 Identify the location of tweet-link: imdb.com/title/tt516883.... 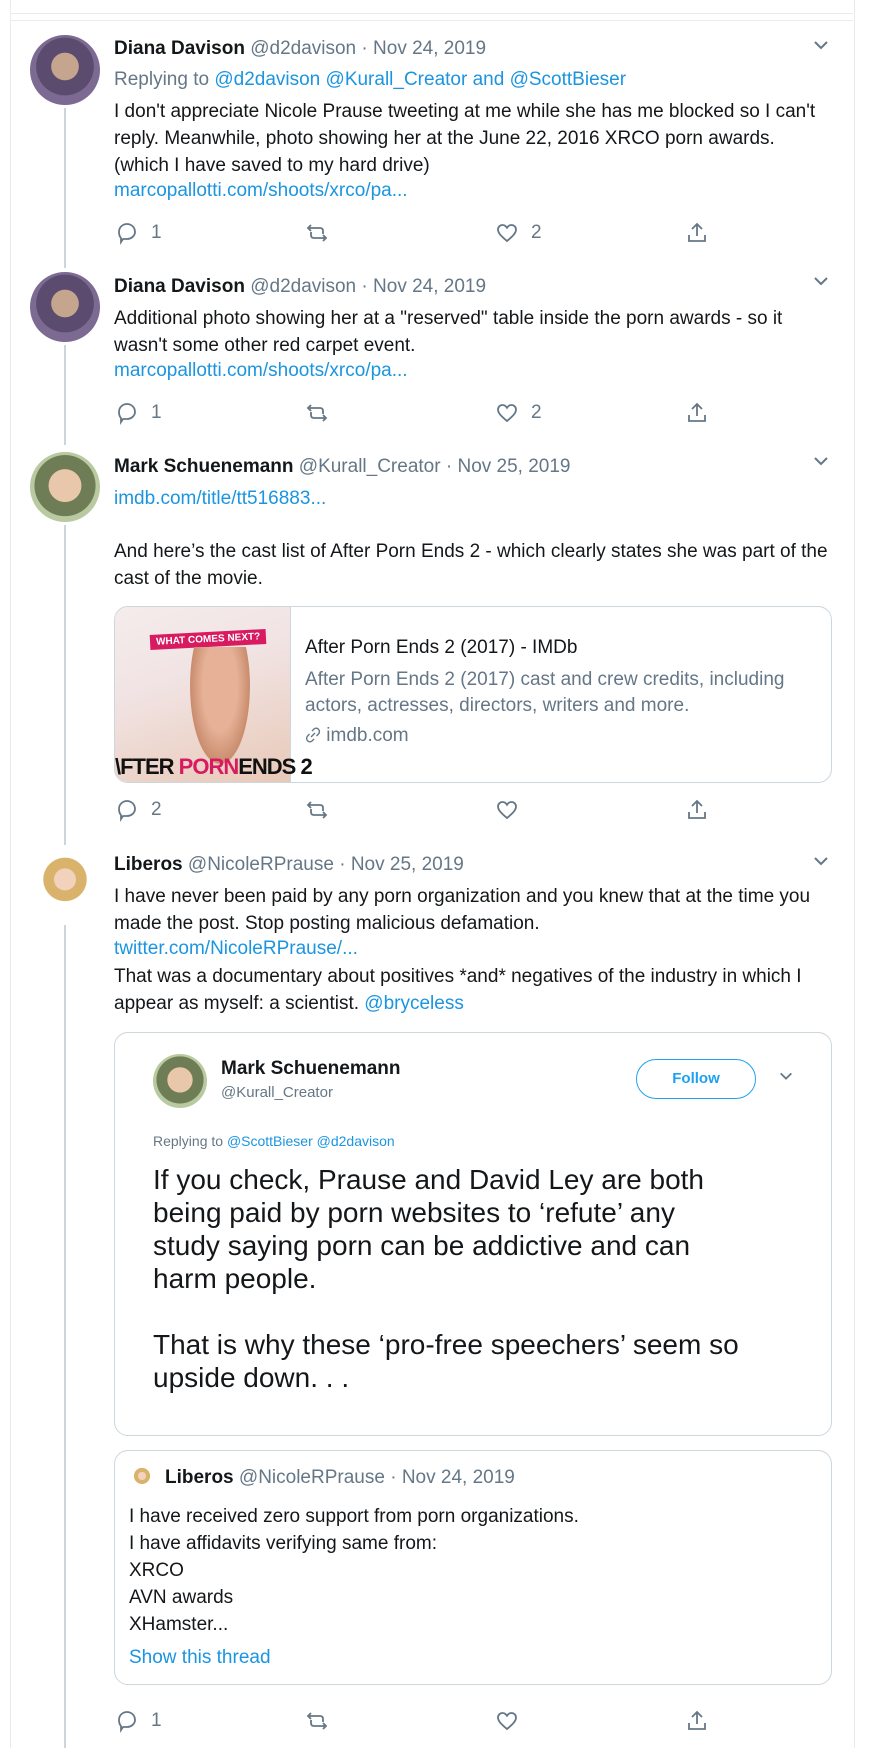
(220, 499).